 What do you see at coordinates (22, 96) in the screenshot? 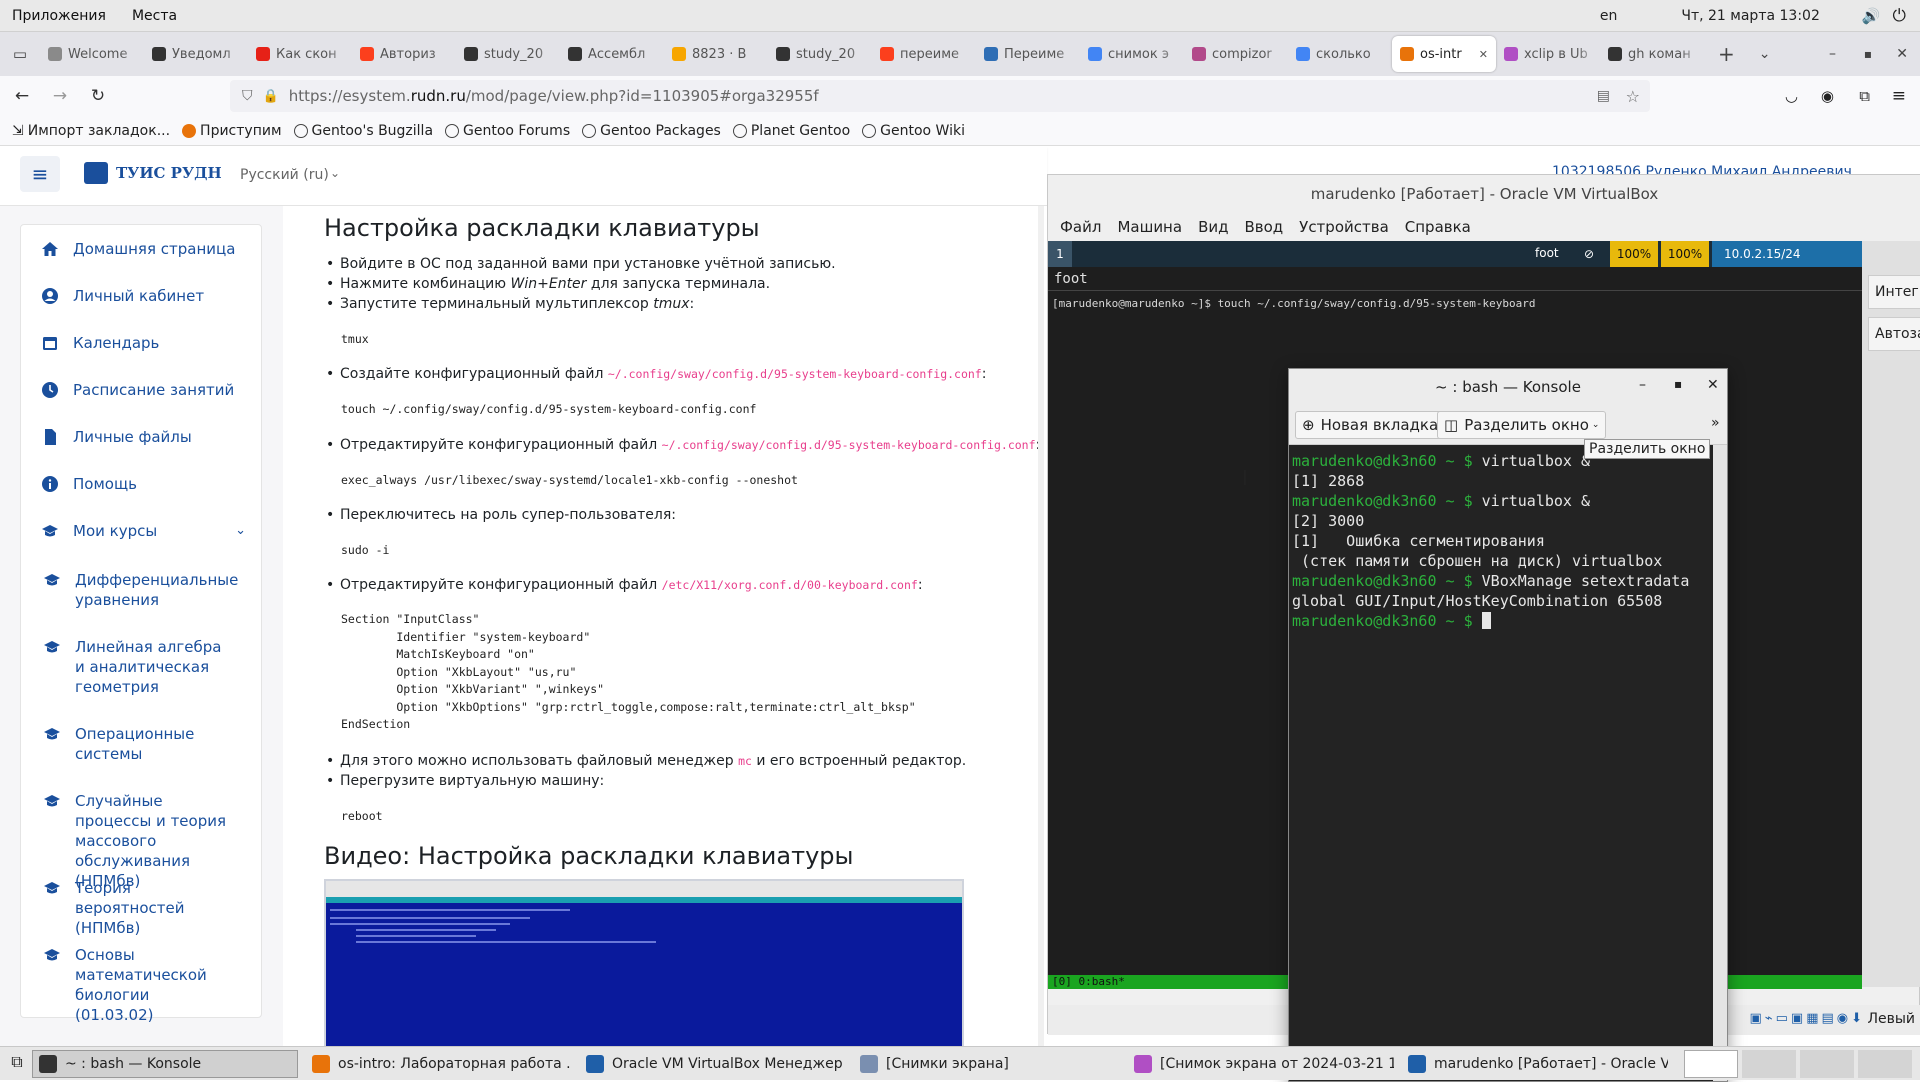
I see `back-icon: ←` at bounding box center [22, 96].